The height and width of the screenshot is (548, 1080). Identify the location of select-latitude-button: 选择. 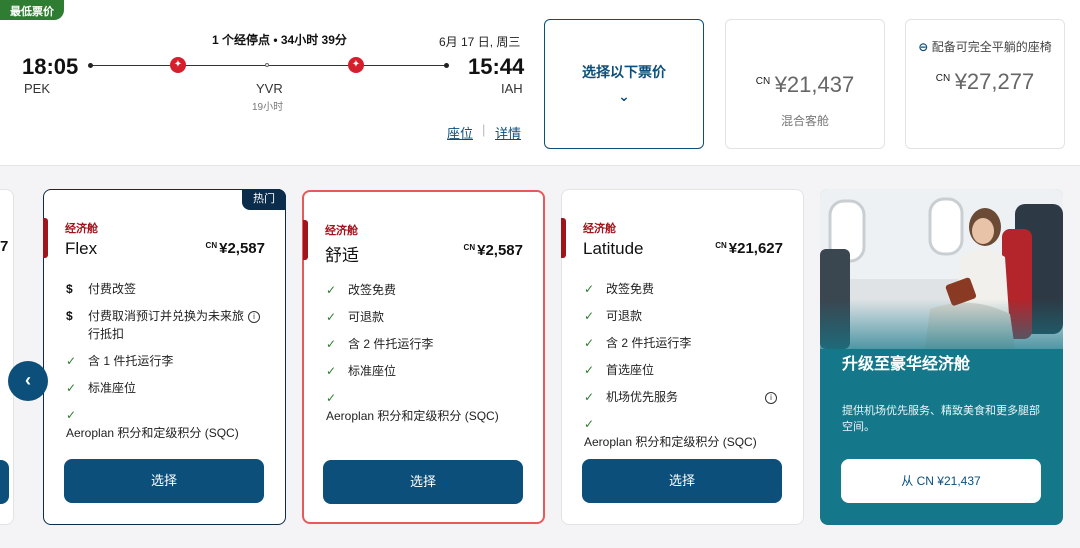
(682, 481).